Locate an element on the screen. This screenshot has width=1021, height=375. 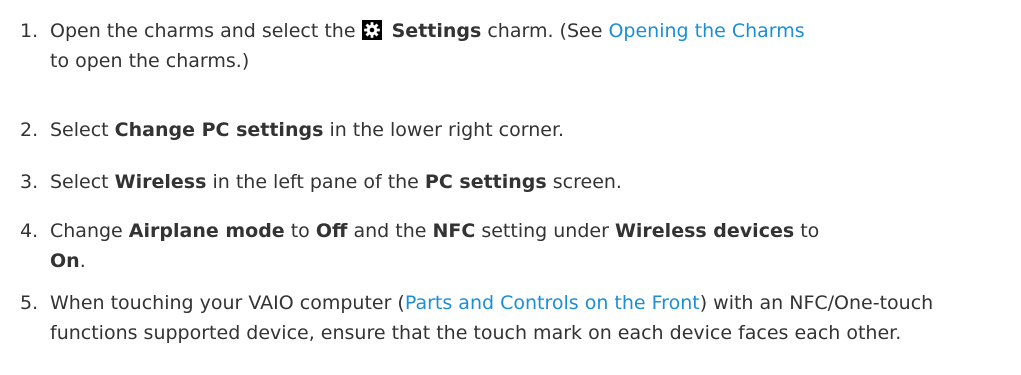
step-text-part: . is located at coordinates (82, 261).